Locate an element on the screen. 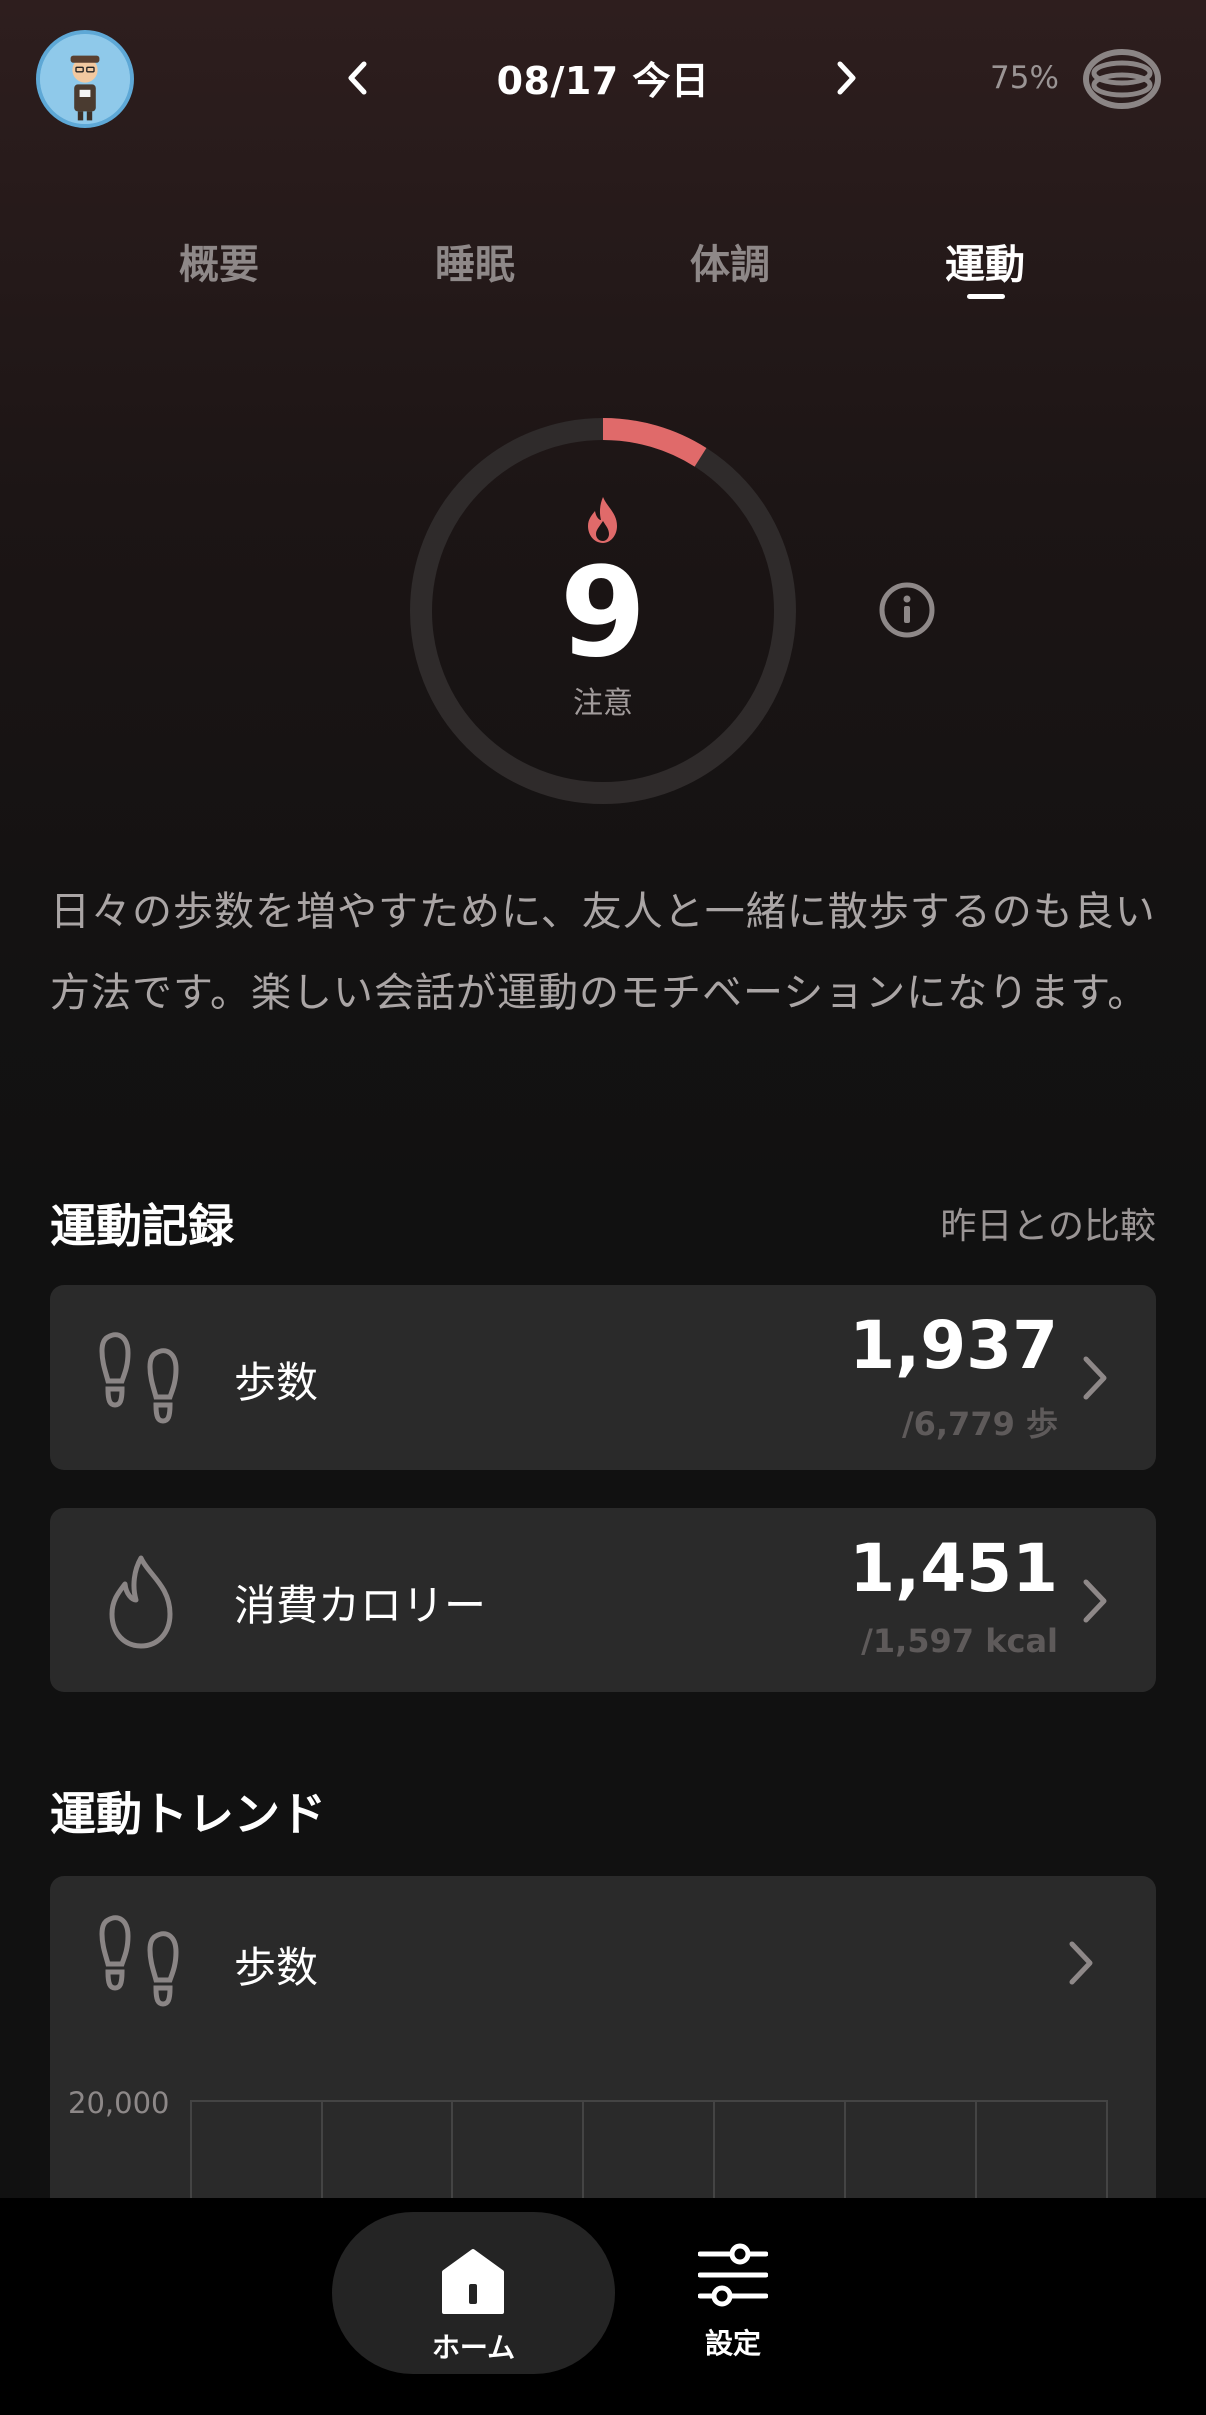 The height and width of the screenshot is (2415, 1206). previous-day-button is located at coordinates (357, 78).